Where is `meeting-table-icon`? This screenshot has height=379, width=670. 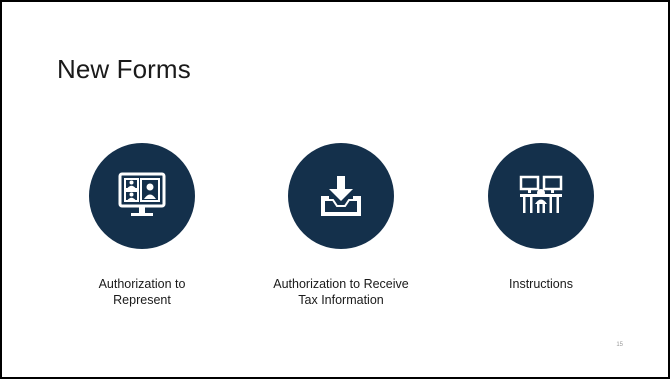 meeting-table-icon is located at coordinates (541, 194).